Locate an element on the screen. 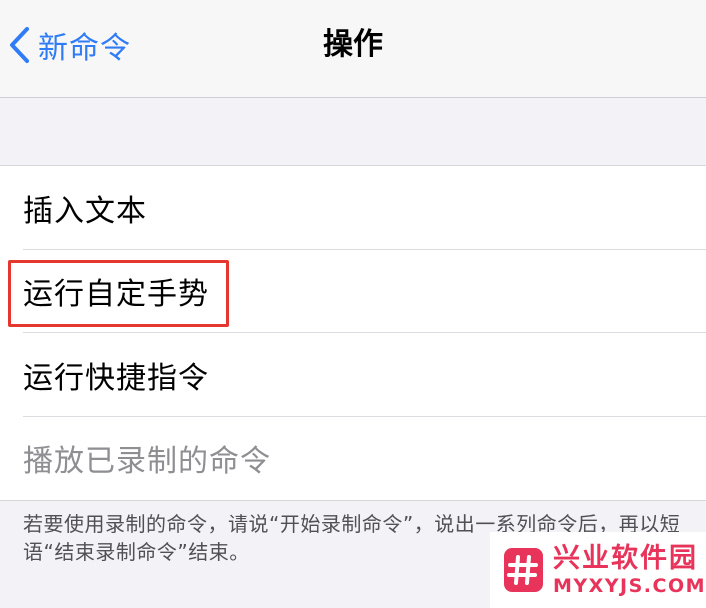 The height and width of the screenshot is (608, 706). action-run-shortcut: 运行快捷指令 is located at coordinates (353, 375).